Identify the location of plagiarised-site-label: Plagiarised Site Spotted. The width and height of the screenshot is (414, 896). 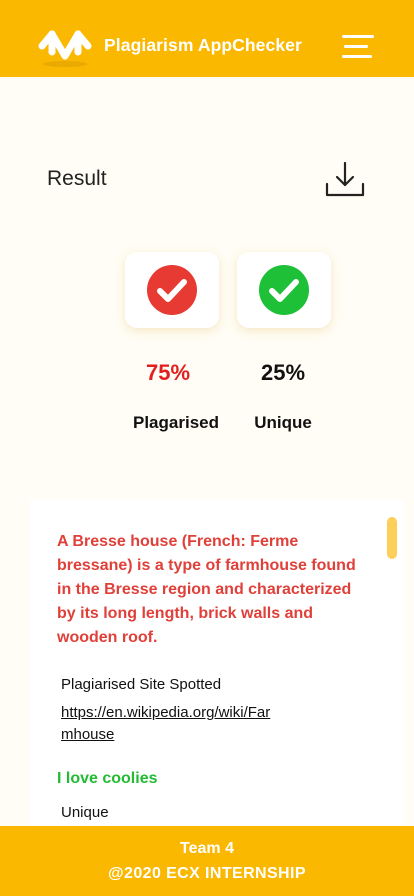
(141, 684).